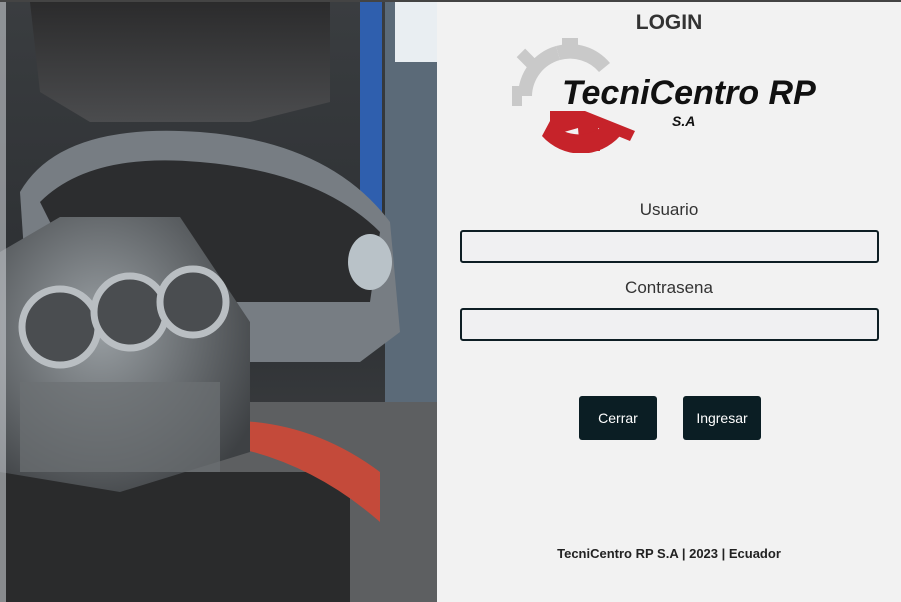 The width and height of the screenshot is (901, 602). What do you see at coordinates (669, 287) in the screenshot?
I see `password-label: Contrasena` at bounding box center [669, 287].